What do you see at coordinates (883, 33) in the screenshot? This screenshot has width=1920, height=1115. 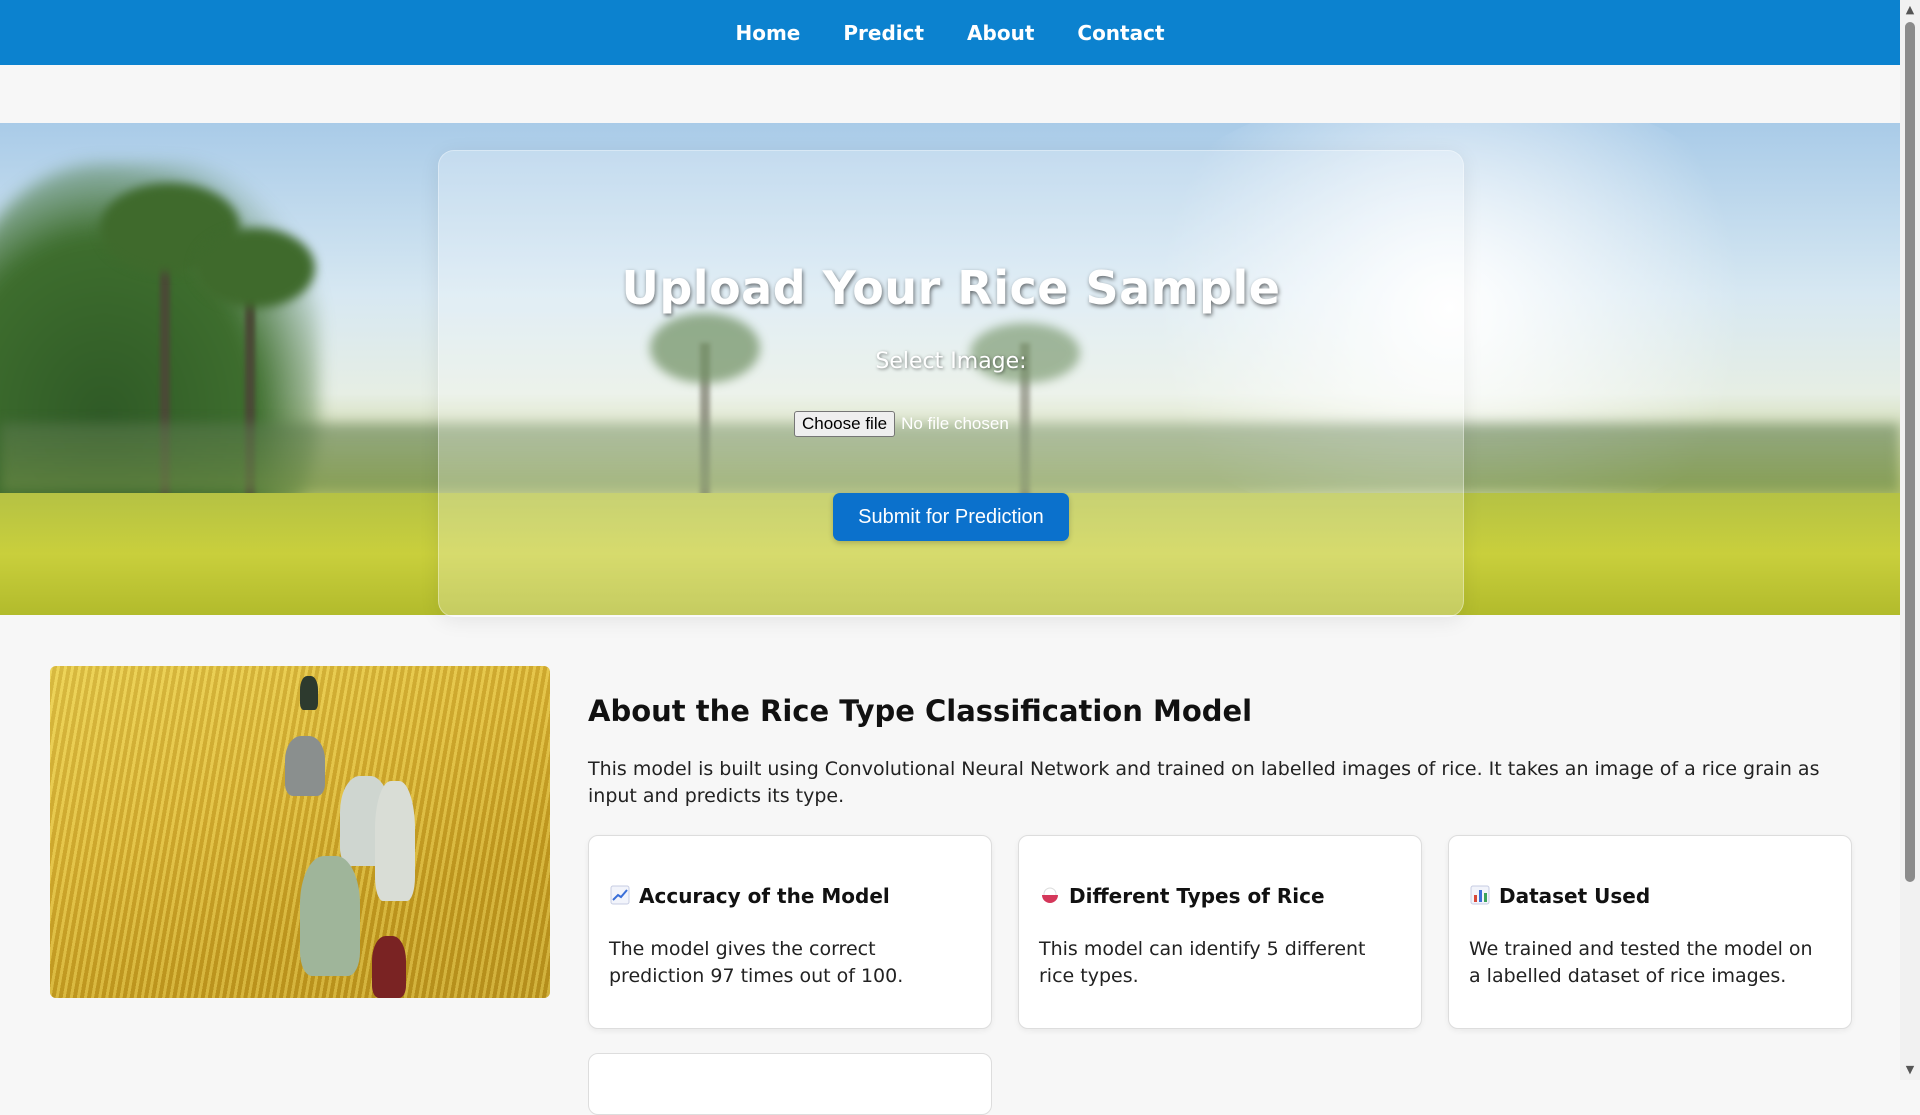 I see `nav-predict-link: Predict` at bounding box center [883, 33].